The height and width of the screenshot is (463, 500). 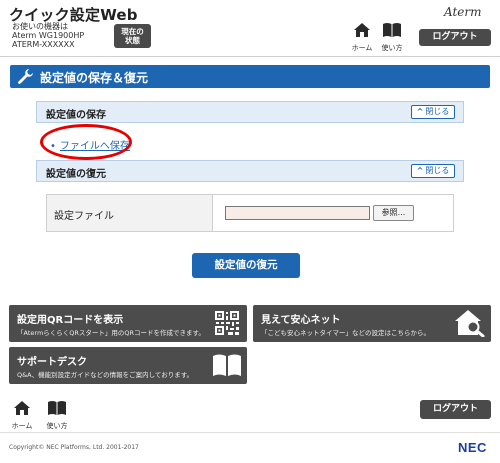 What do you see at coordinates (76, 174) in the screenshot?
I see `restore-section-title: 設定値の復元` at bounding box center [76, 174].